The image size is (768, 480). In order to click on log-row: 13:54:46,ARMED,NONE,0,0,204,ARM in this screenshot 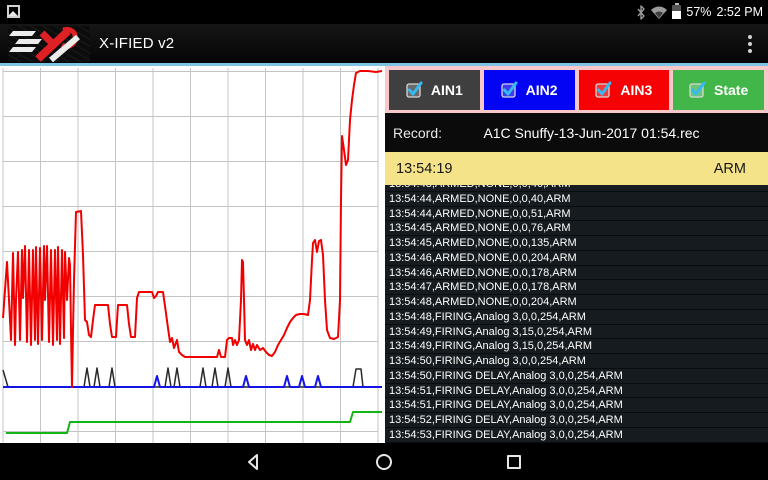, I will do `click(576, 258)`.